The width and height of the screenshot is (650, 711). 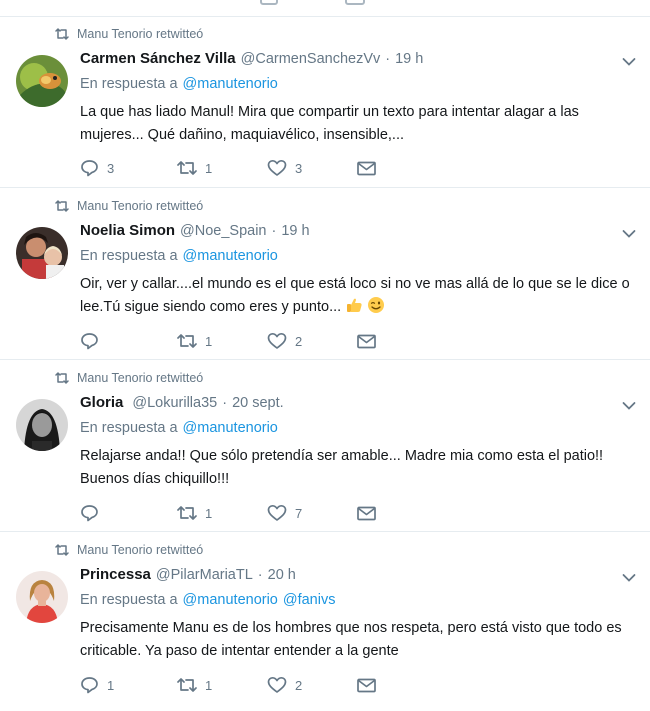 I want to click on reply-context: En respuesta a @manutenorio @fanivs, so click(x=207, y=602).